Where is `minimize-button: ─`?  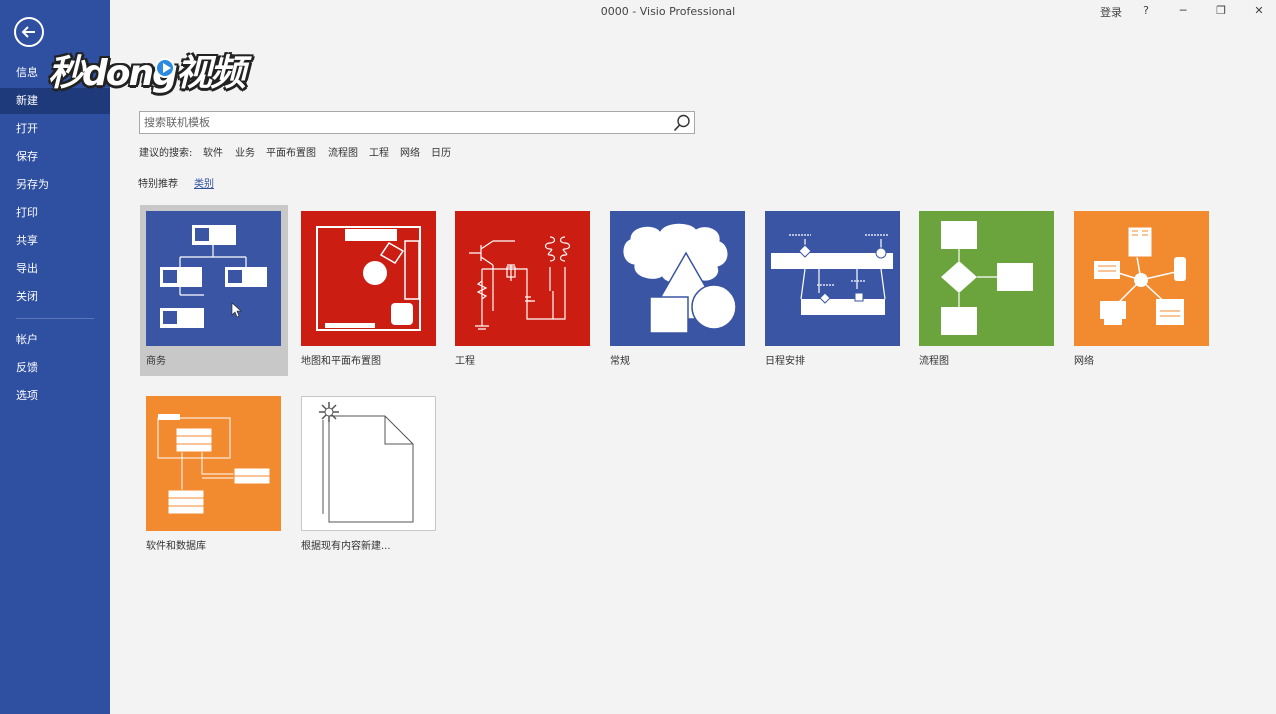
minimize-button: ─ is located at coordinates (1183, 10).